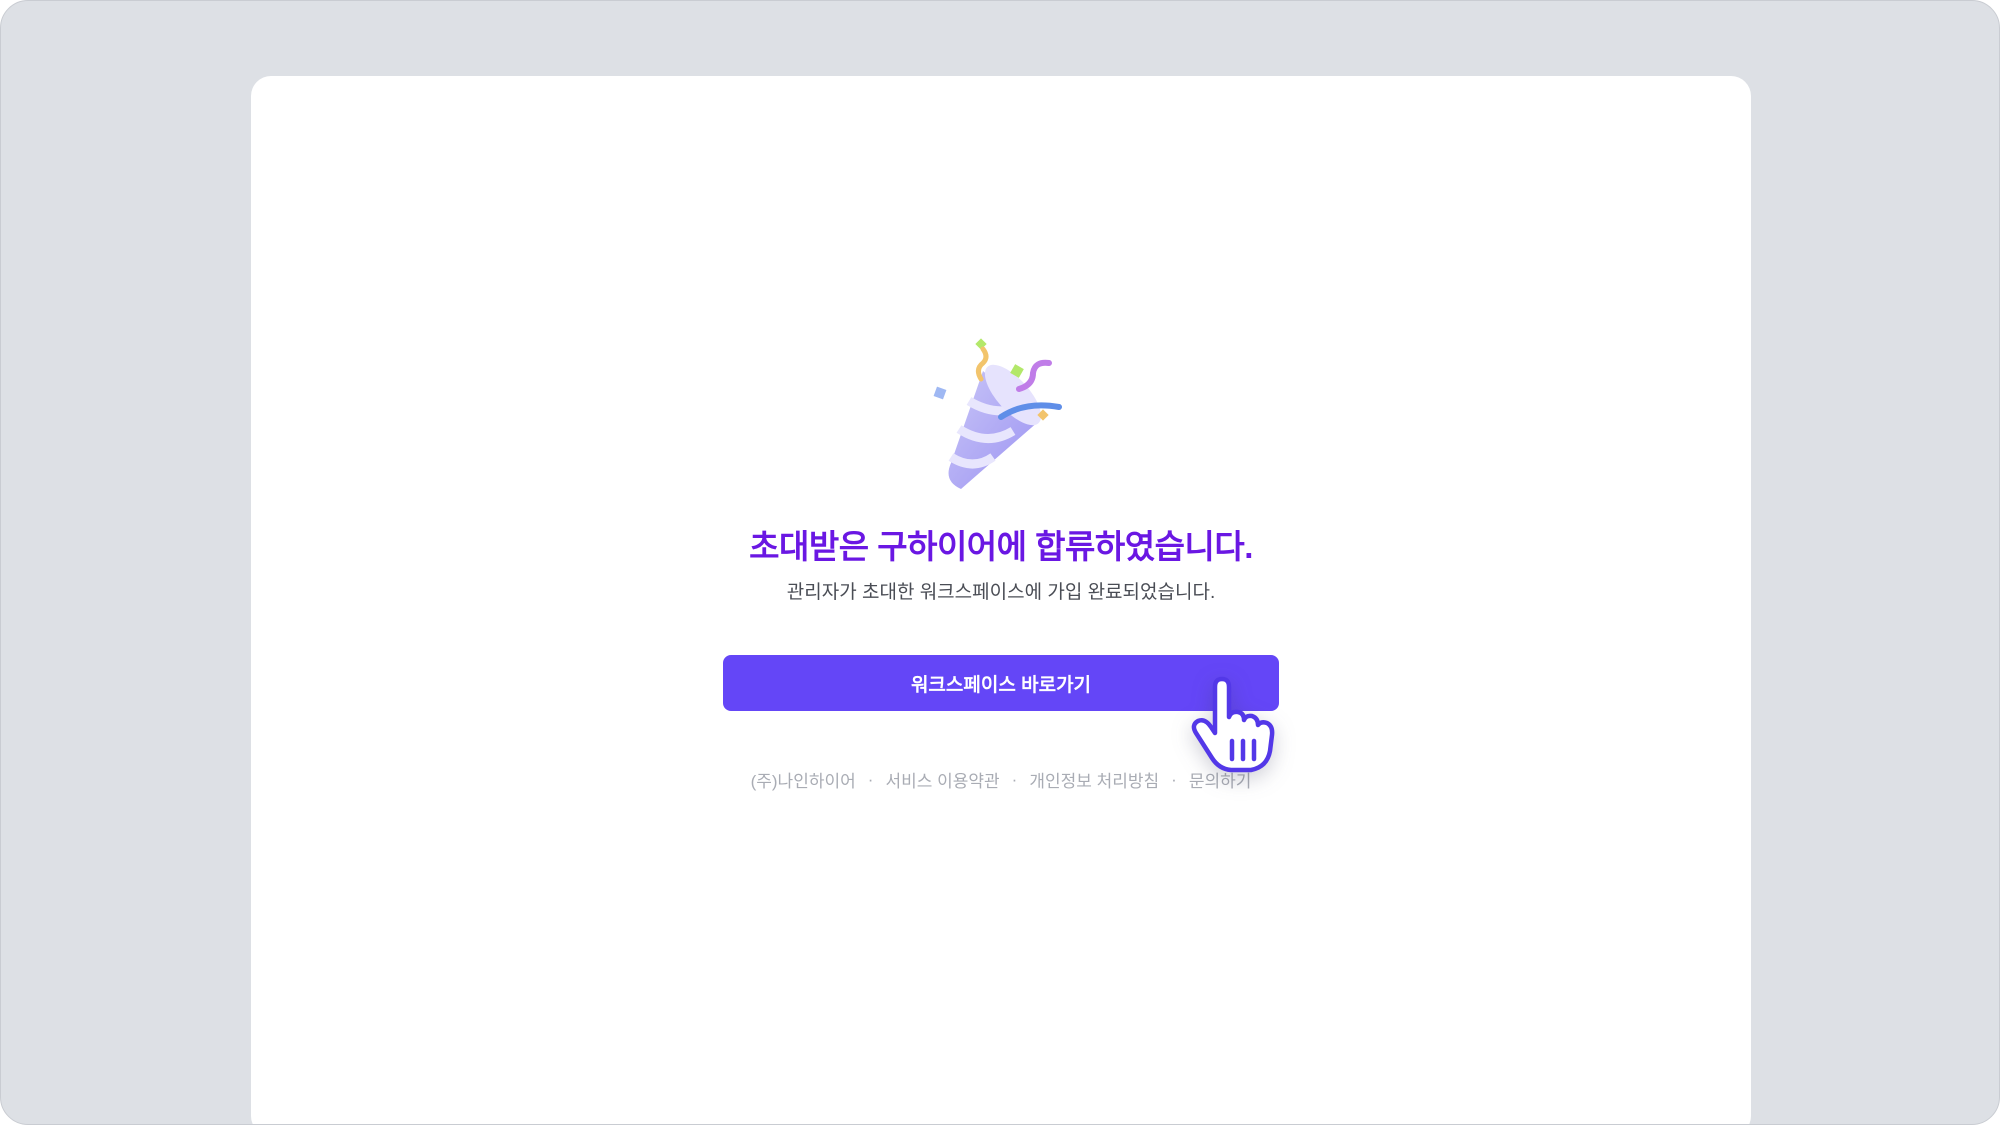 The image size is (2000, 1125). I want to click on company-name: (주)나인하이어, so click(803, 781).